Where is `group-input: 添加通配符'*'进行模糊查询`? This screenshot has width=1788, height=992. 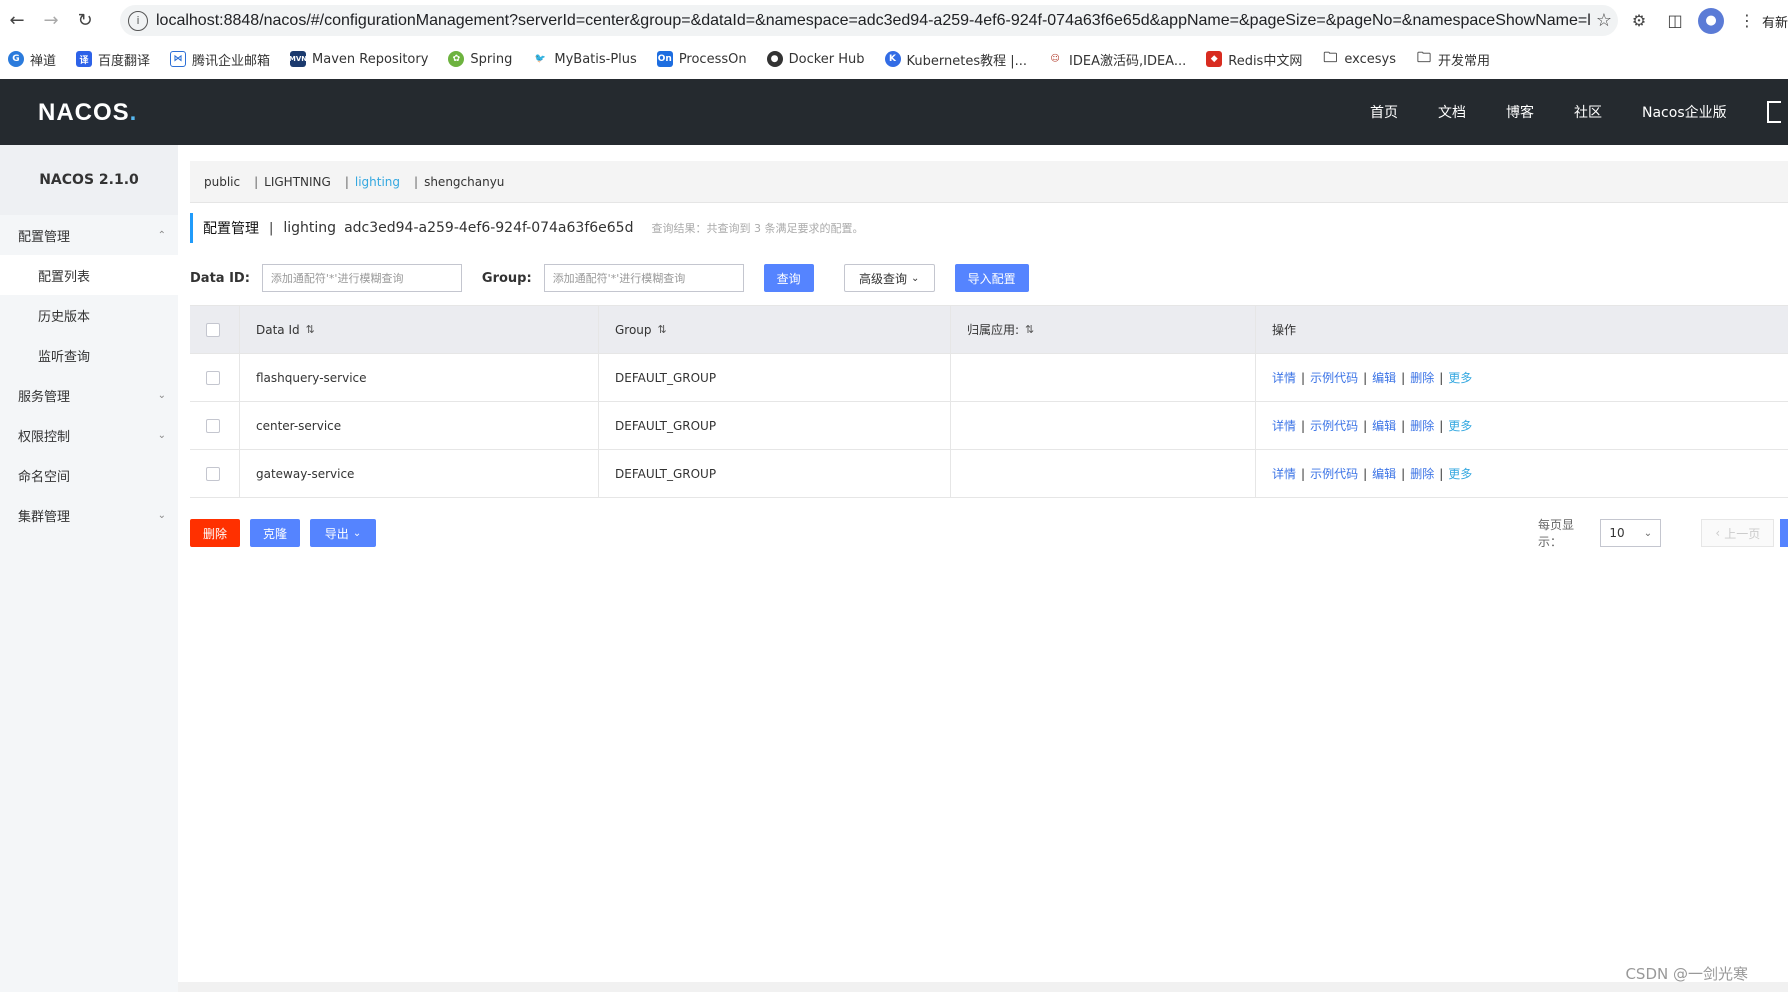
group-input: 添加通配符'*'进行模糊查询 is located at coordinates (643, 278).